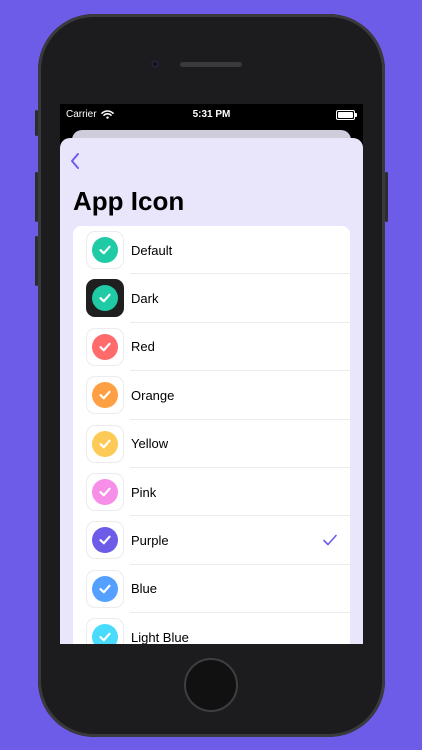 The image size is (422, 750). What do you see at coordinates (144, 589) in the screenshot?
I see `icon-option-label: Blue` at bounding box center [144, 589].